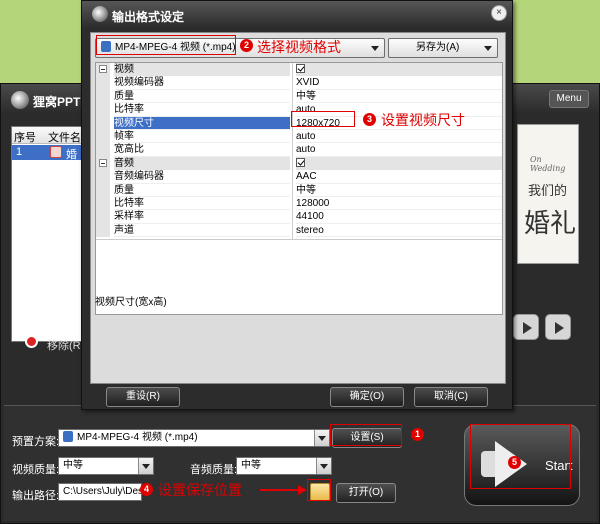 This screenshot has width=600, height=524. Describe the element at coordinates (64, 137) in the screenshot. I see `column-header-filename: 文件名` at that location.